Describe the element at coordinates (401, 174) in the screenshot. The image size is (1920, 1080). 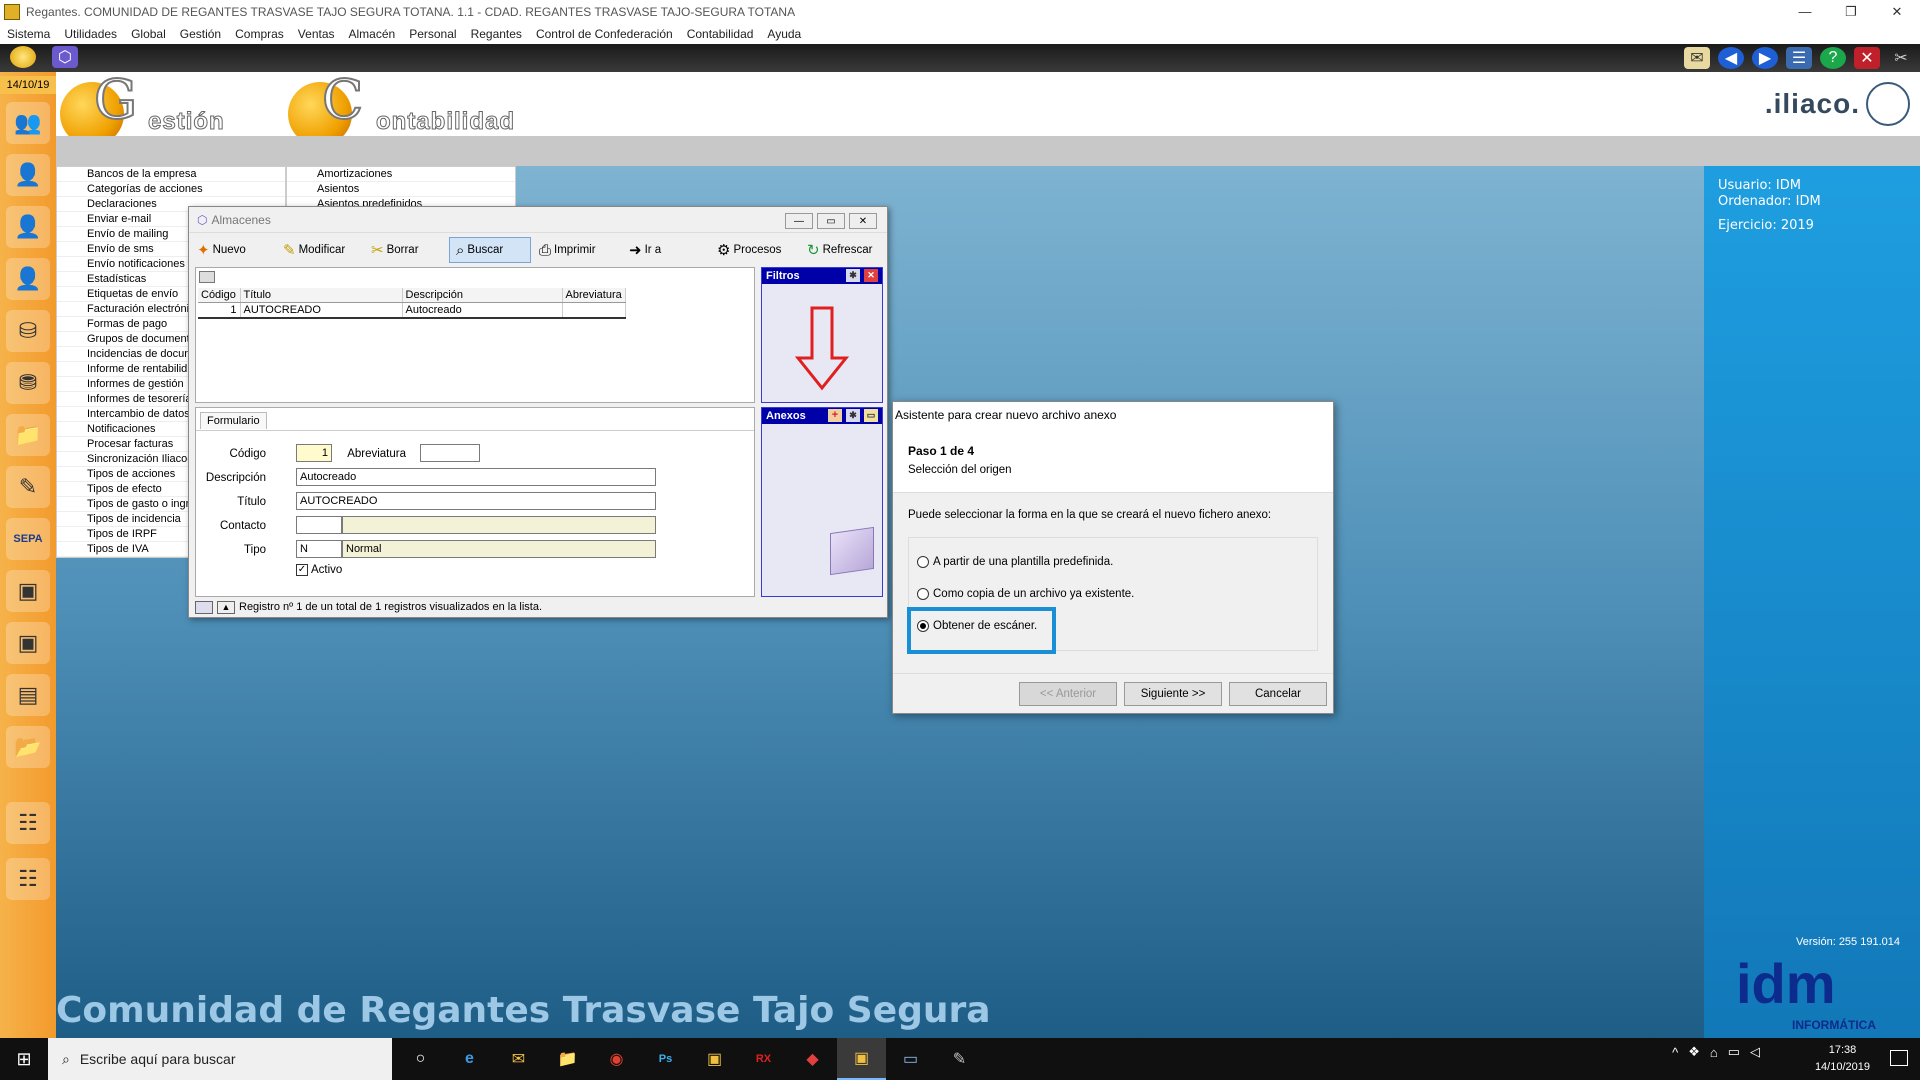
I see `submenu-item: Amortizaciones` at that location.